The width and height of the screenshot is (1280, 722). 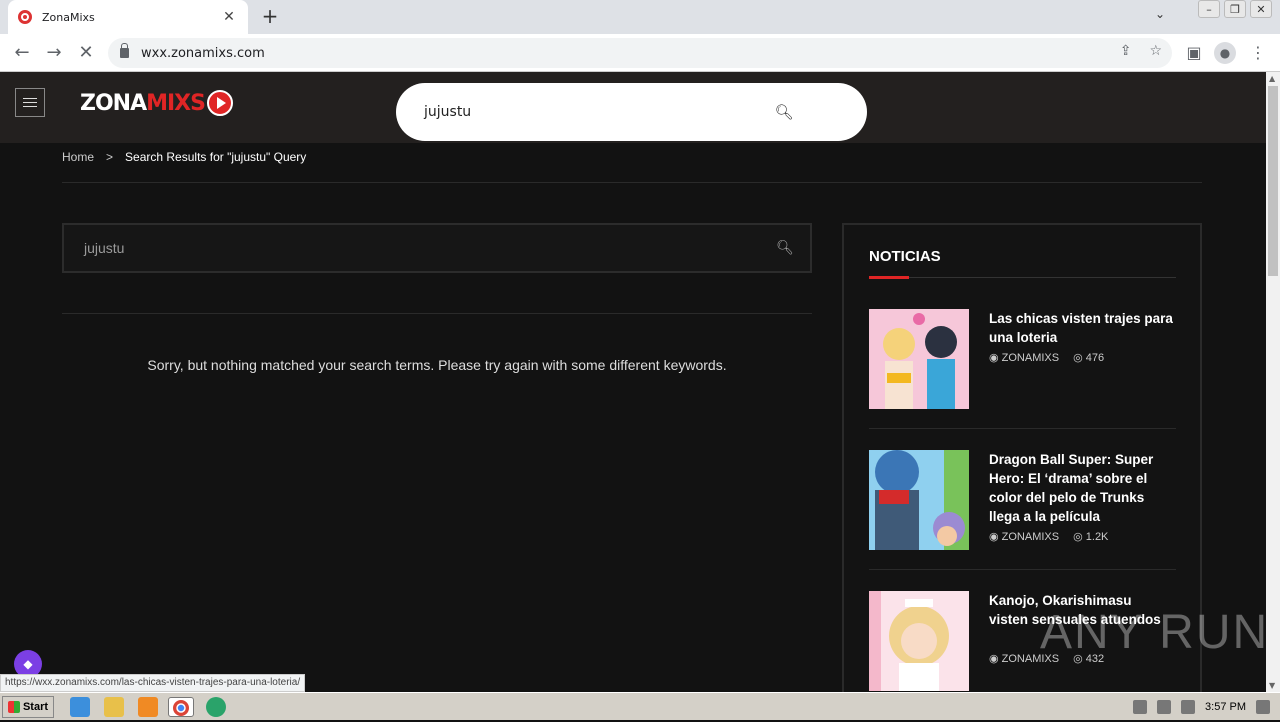 I want to click on media-player-icon, so click(x=148, y=707).